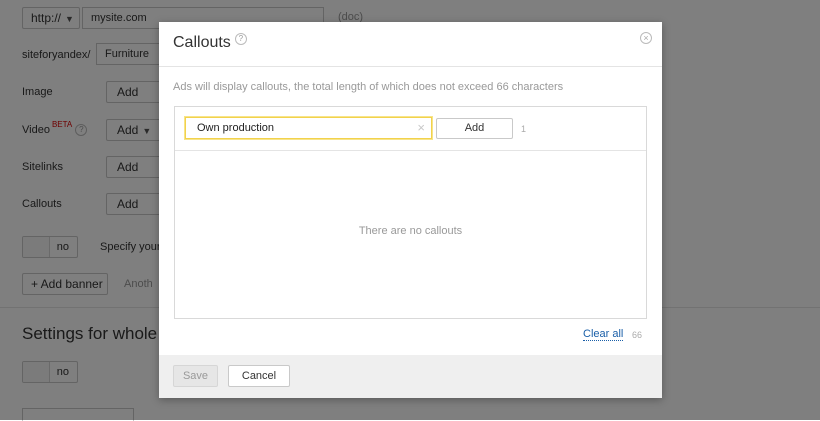 This screenshot has width=820, height=421. What do you see at coordinates (603, 334) in the screenshot?
I see `clear-all-link: Clear all` at bounding box center [603, 334].